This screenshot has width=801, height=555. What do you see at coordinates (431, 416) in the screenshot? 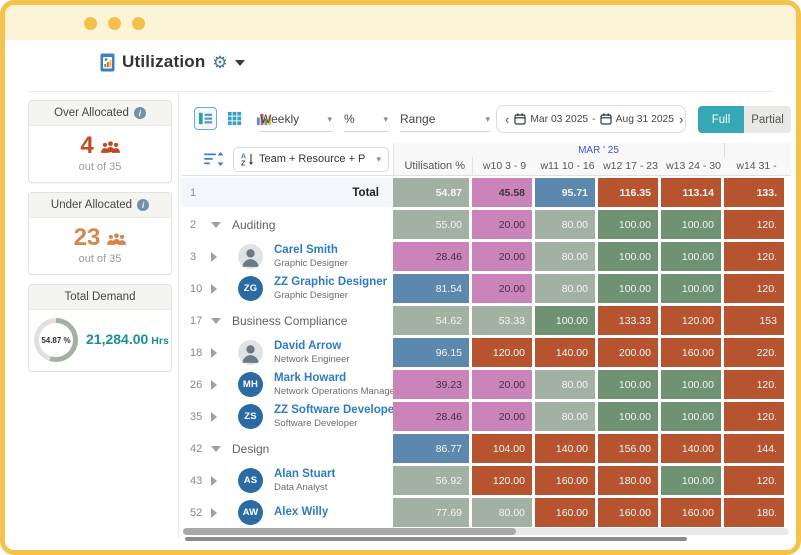
I see `utilisation-cell: 28.46` at bounding box center [431, 416].